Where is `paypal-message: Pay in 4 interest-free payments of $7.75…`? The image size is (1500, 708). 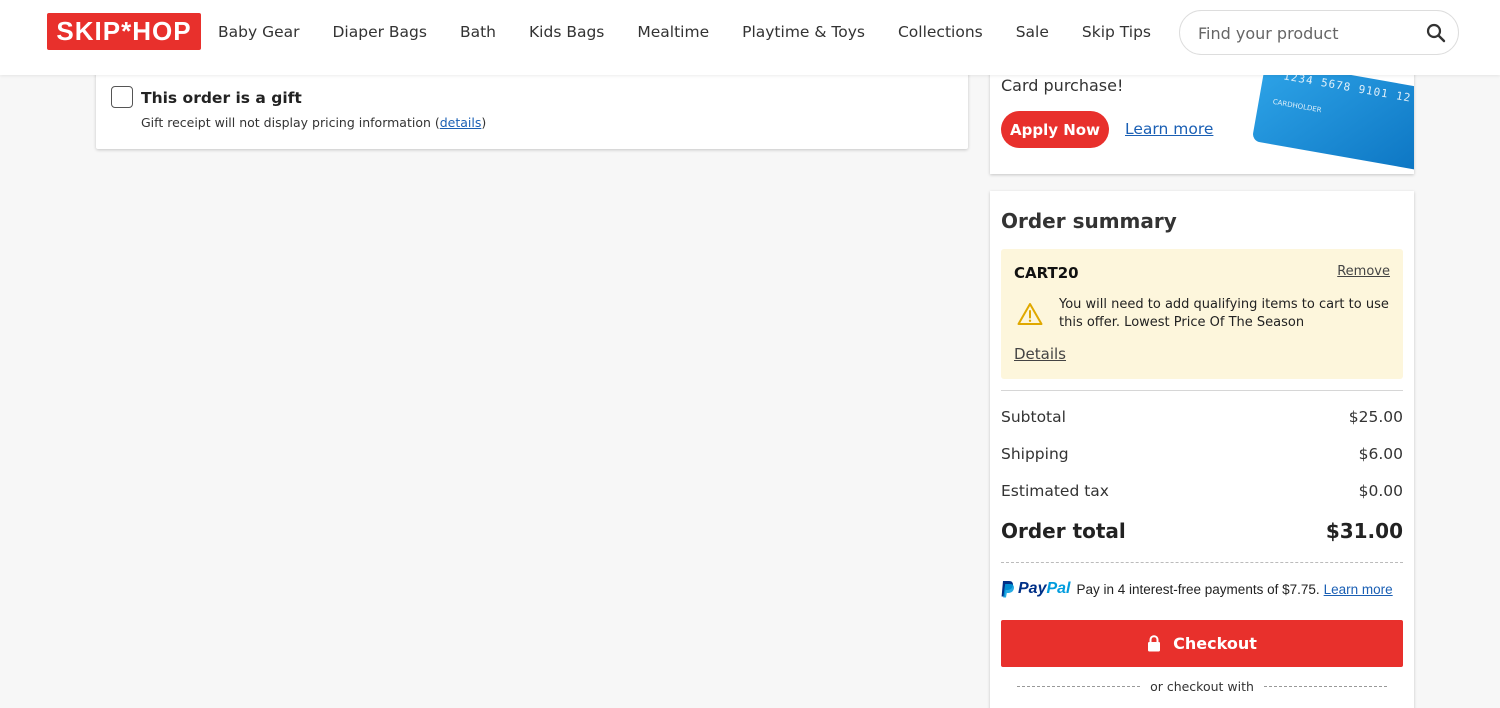 paypal-message: Pay in 4 interest-free payments of $7.75… is located at coordinates (1198, 589).